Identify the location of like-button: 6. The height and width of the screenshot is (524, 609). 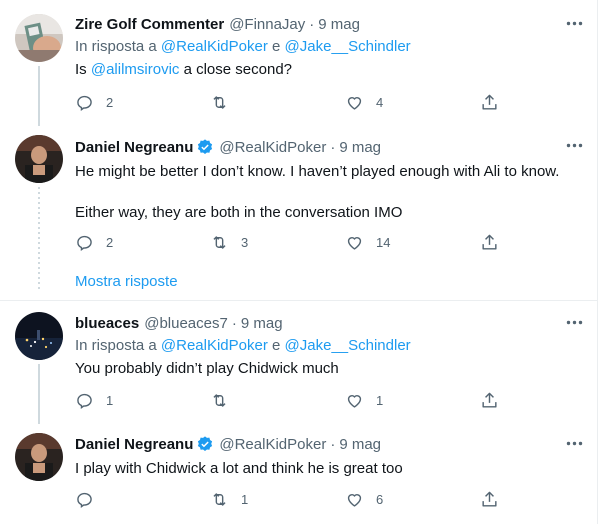
(412, 499).